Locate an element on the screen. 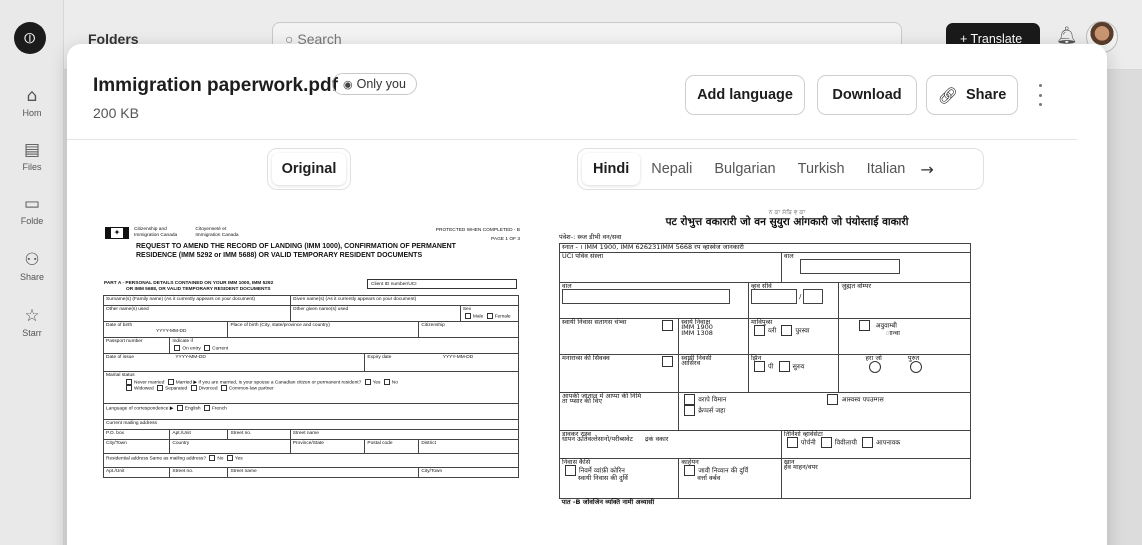  client-id-field: Client ID number/UCI is located at coordinates (442, 284).